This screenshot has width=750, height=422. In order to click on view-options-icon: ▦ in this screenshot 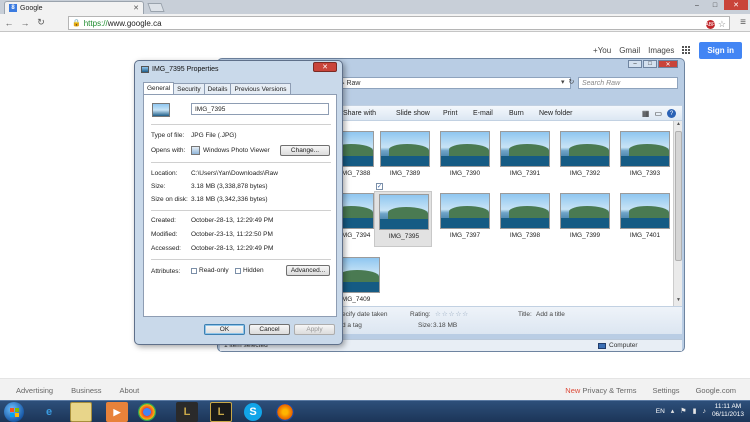, I will do `click(646, 113)`.